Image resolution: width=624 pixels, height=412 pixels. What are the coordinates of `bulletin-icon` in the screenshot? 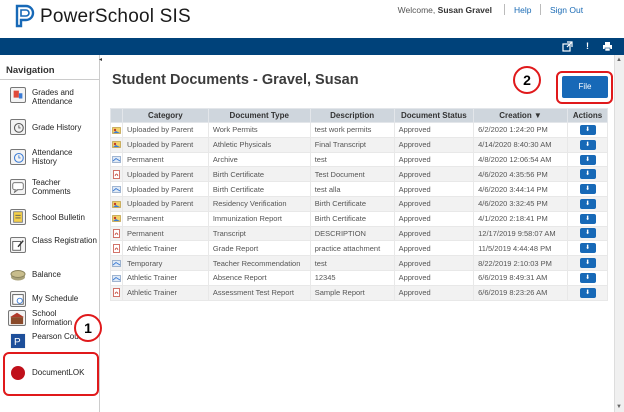 It's located at (18, 217).